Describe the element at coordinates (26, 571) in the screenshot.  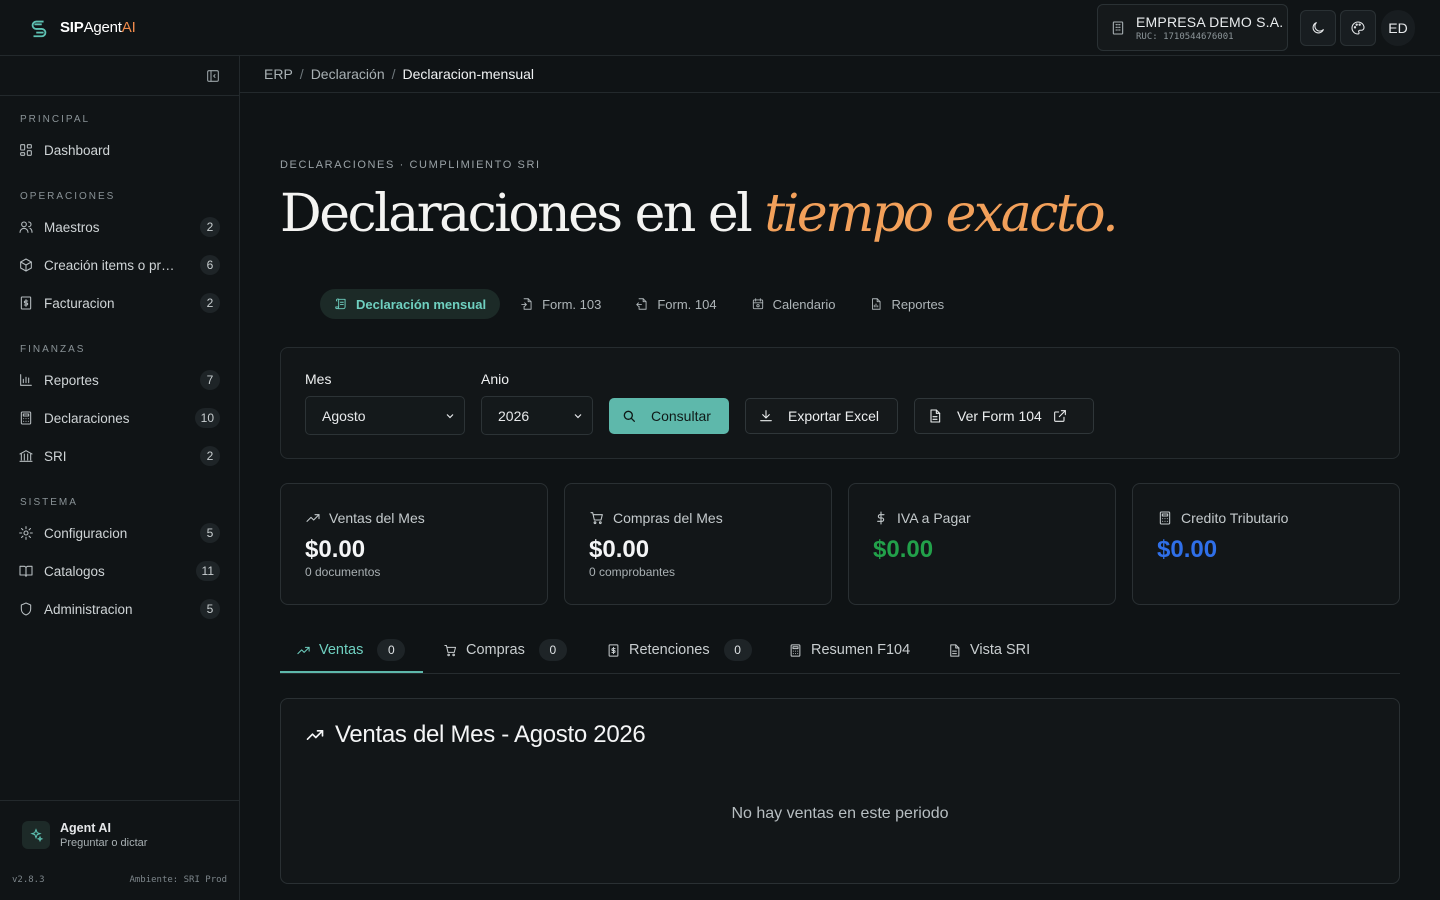
I see `book-icon` at that location.